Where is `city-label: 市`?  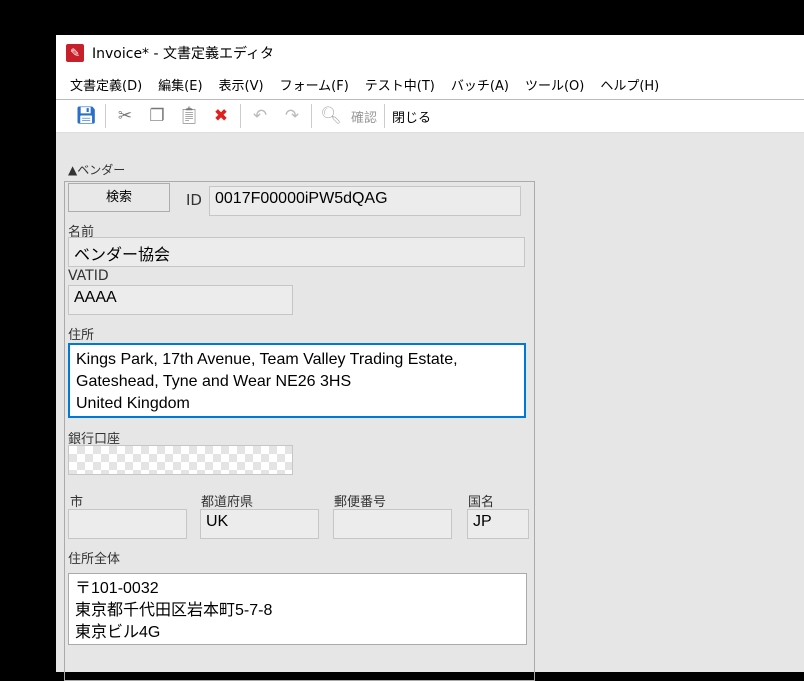 city-label: 市 is located at coordinates (77, 502).